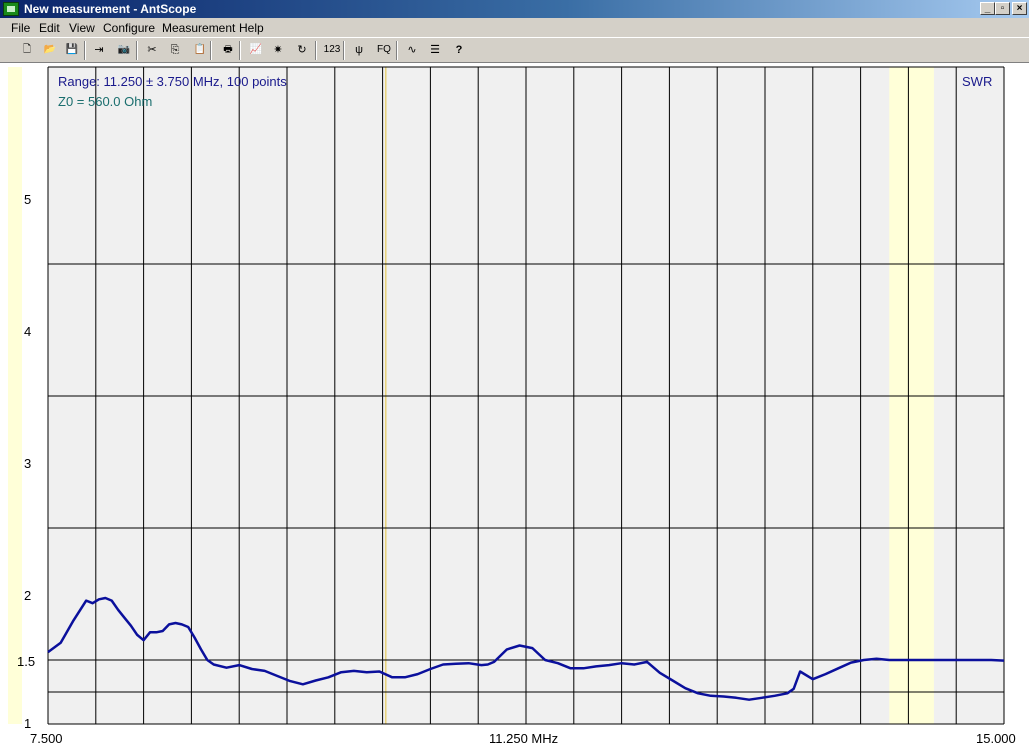  What do you see at coordinates (200, 50) in the screenshot?
I see `paste-icon: 📋` at bounding box center [200, 50].